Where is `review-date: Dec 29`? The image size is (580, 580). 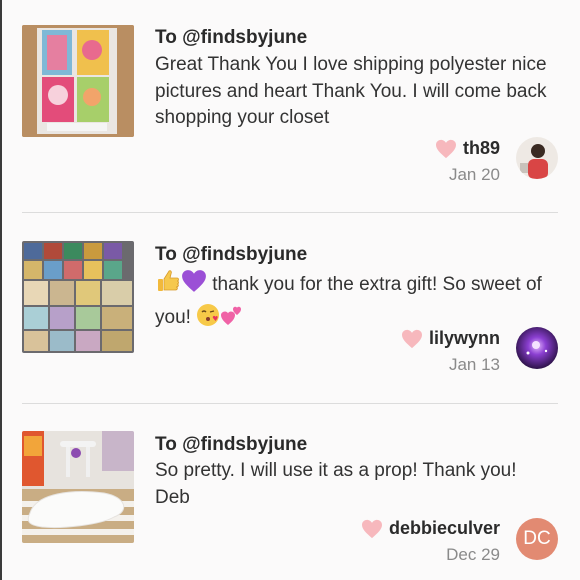 review-date: Dec 29 is located at coordinates (473, 554).